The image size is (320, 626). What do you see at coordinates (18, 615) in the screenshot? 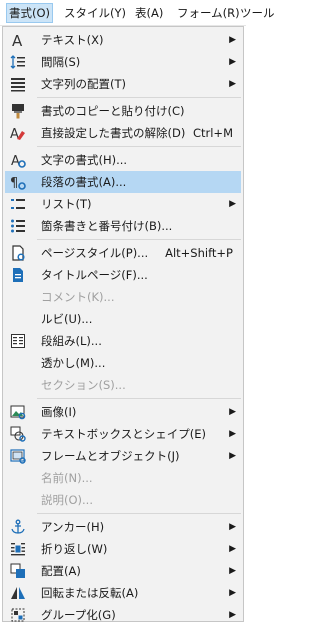
I see `group-icon` at bounding box center [18, 615].